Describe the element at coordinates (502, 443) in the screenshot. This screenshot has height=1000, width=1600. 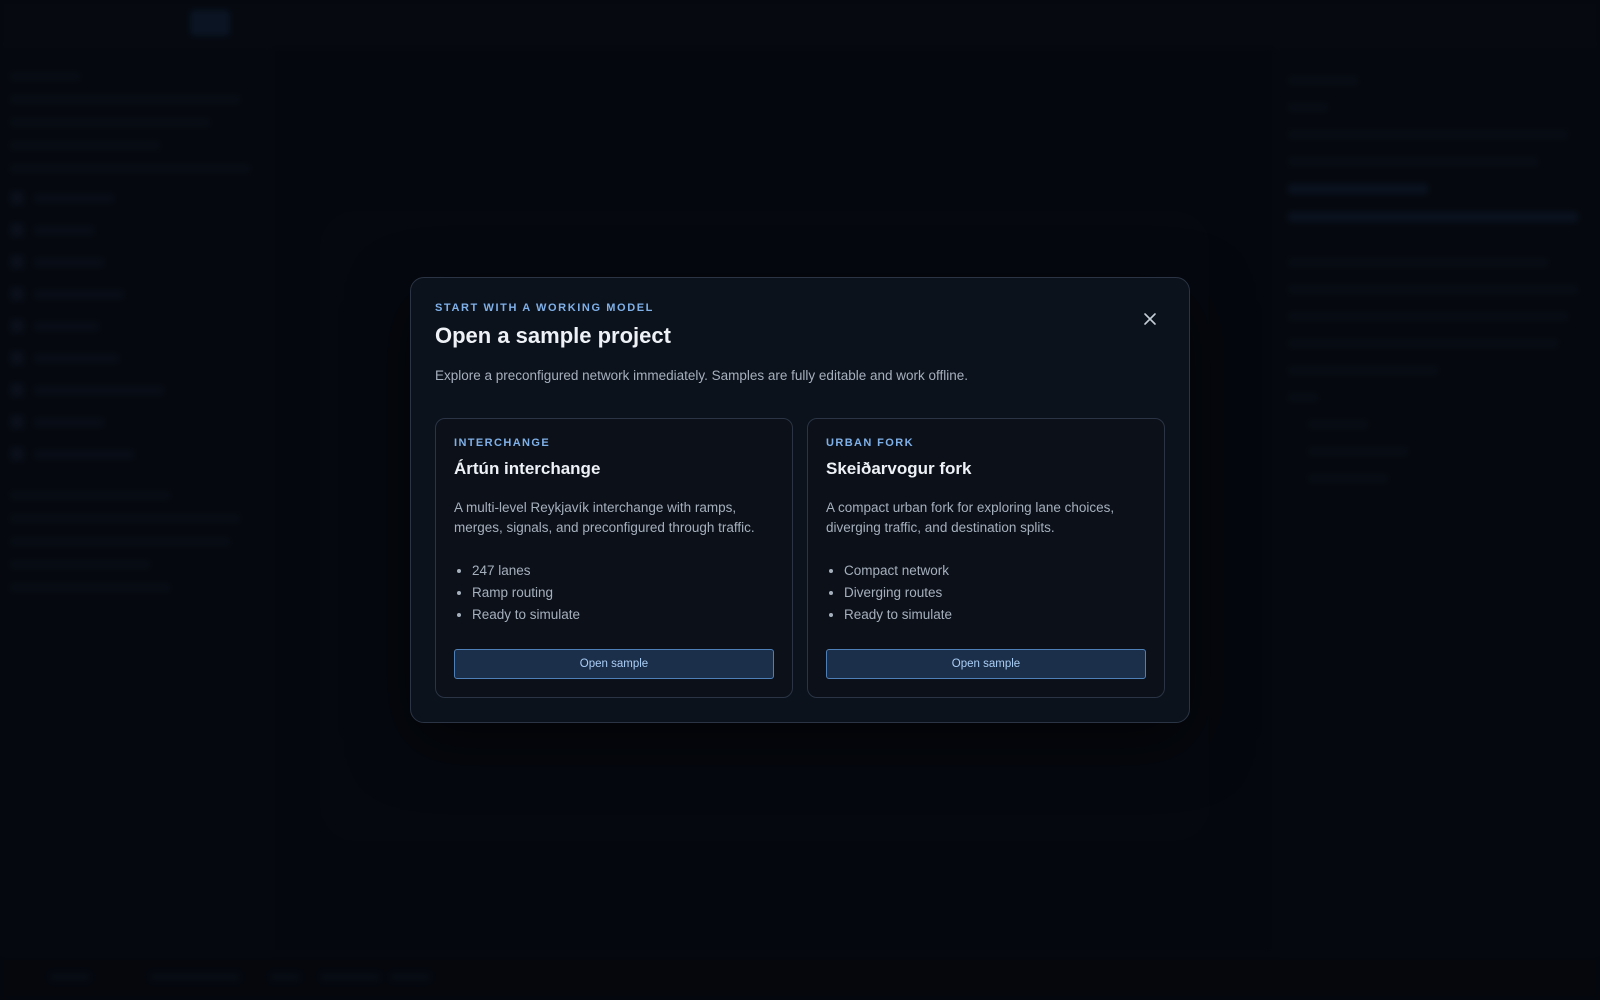
I see `card-eyebrow: INTERCHANGE` at that location.